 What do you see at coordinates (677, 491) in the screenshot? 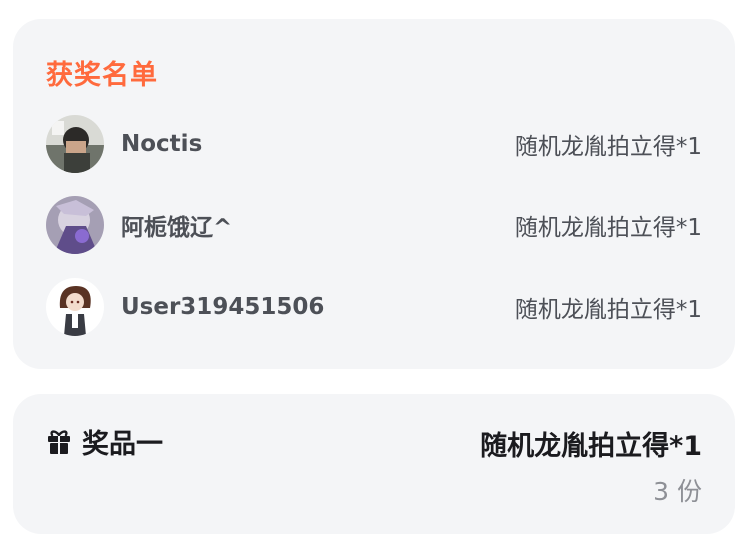
I see `prize-count: 3 份` at bounding box center [677, 491].